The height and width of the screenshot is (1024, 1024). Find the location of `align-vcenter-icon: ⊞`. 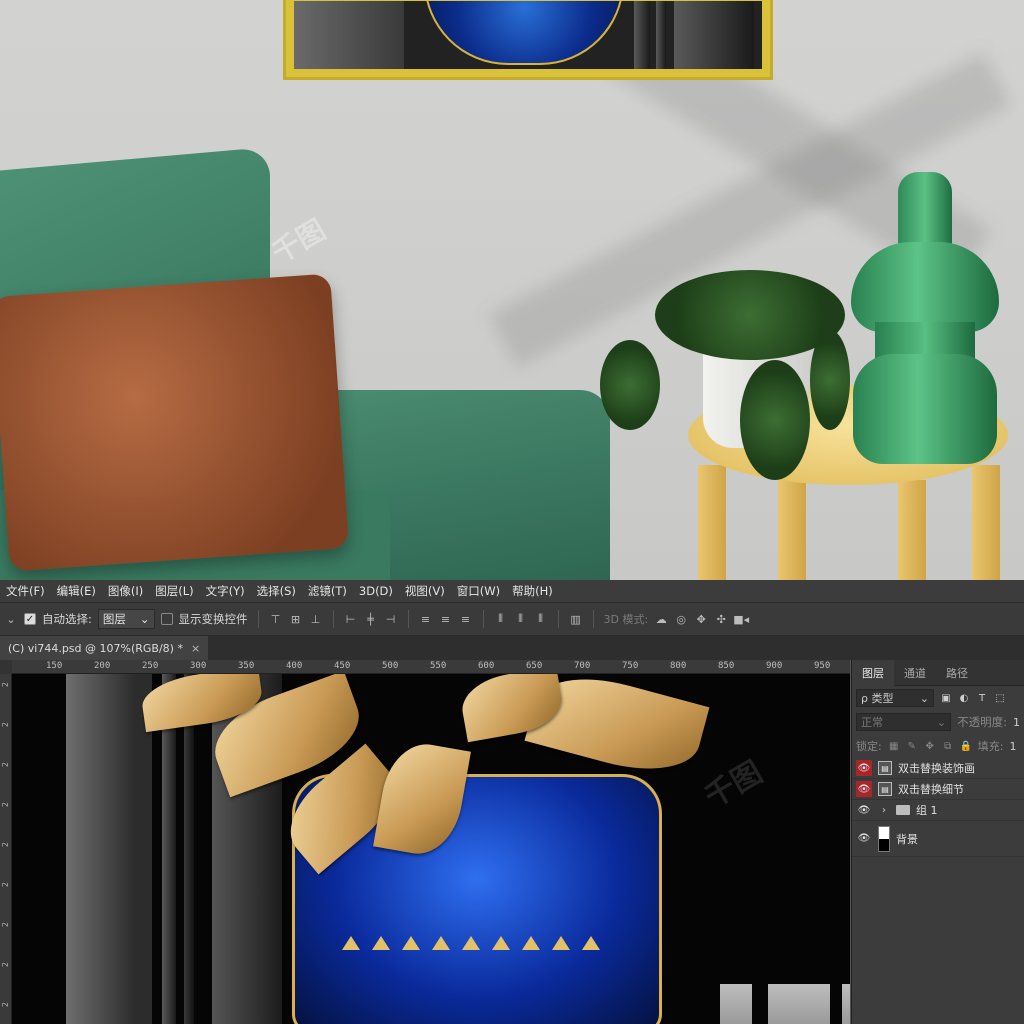

align-vcenter-icon: ⊞ is located at coordinates (296, 619).